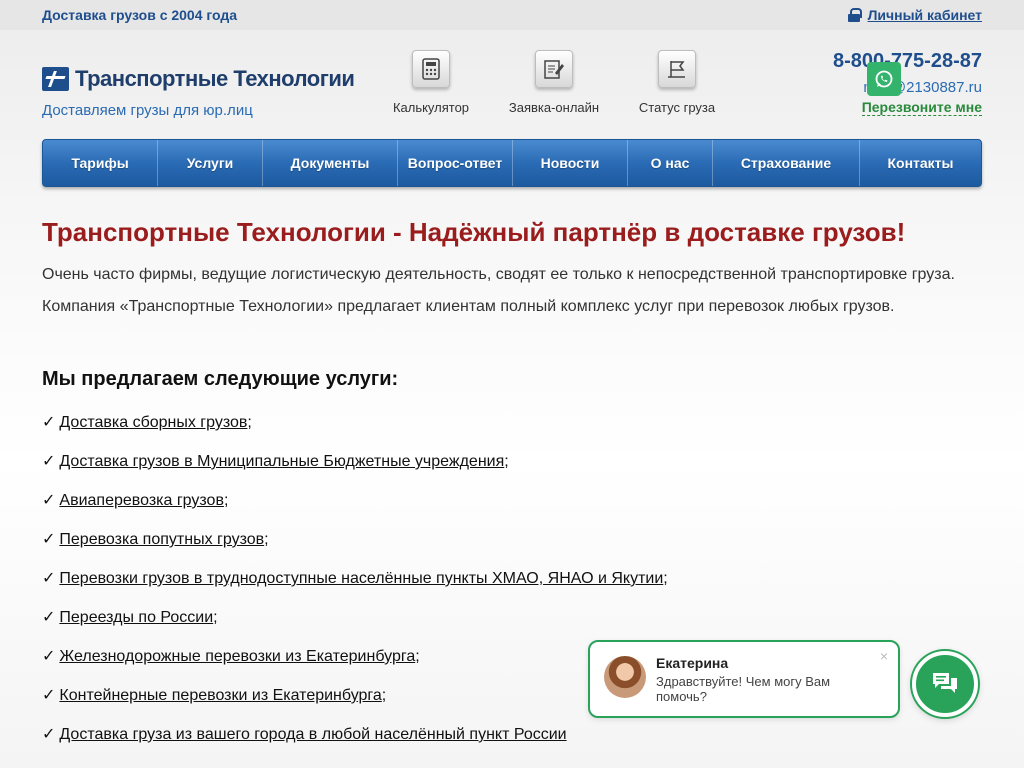 This screenshot has width=1024, height=768. I want to click on calculator-icon, so click(431, 69).